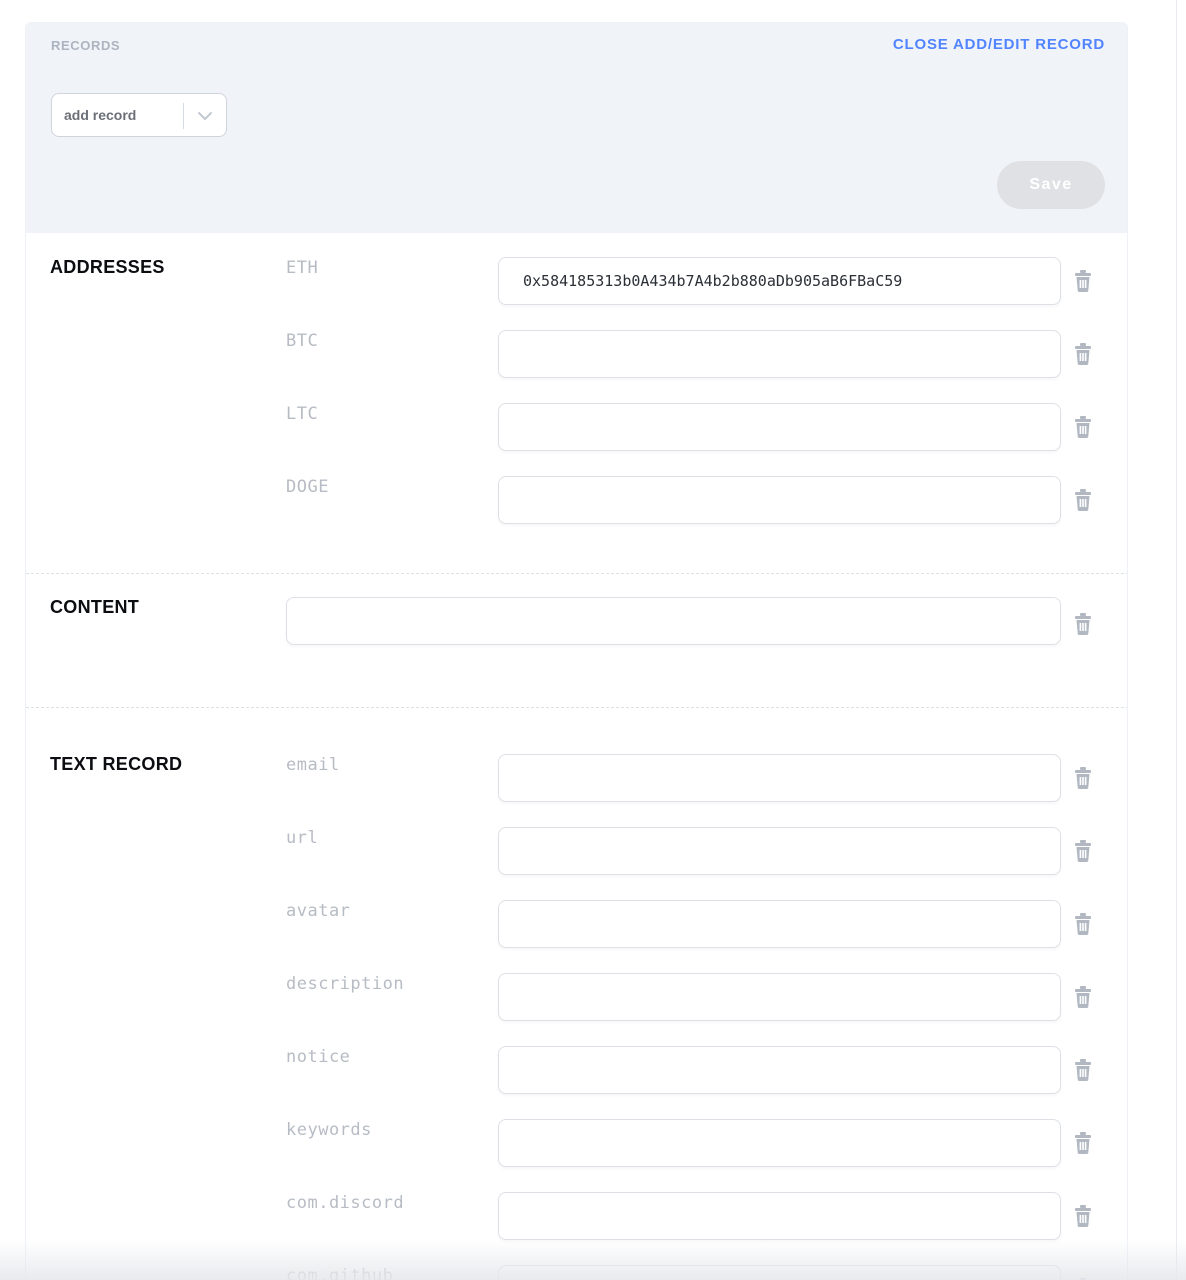 The height and width of the screenshot is (1280, 1186). Describe the element at coordinates (100, 115) in the screenshot. I see `add-record-select-value: add record` at that location.